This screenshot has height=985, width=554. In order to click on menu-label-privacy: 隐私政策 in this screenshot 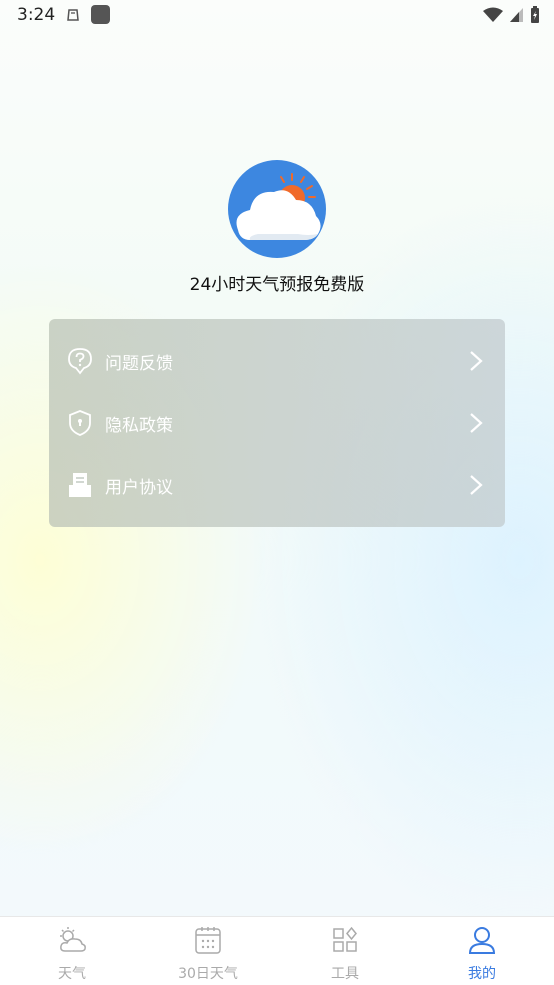, I will do `click(139, 425)`.